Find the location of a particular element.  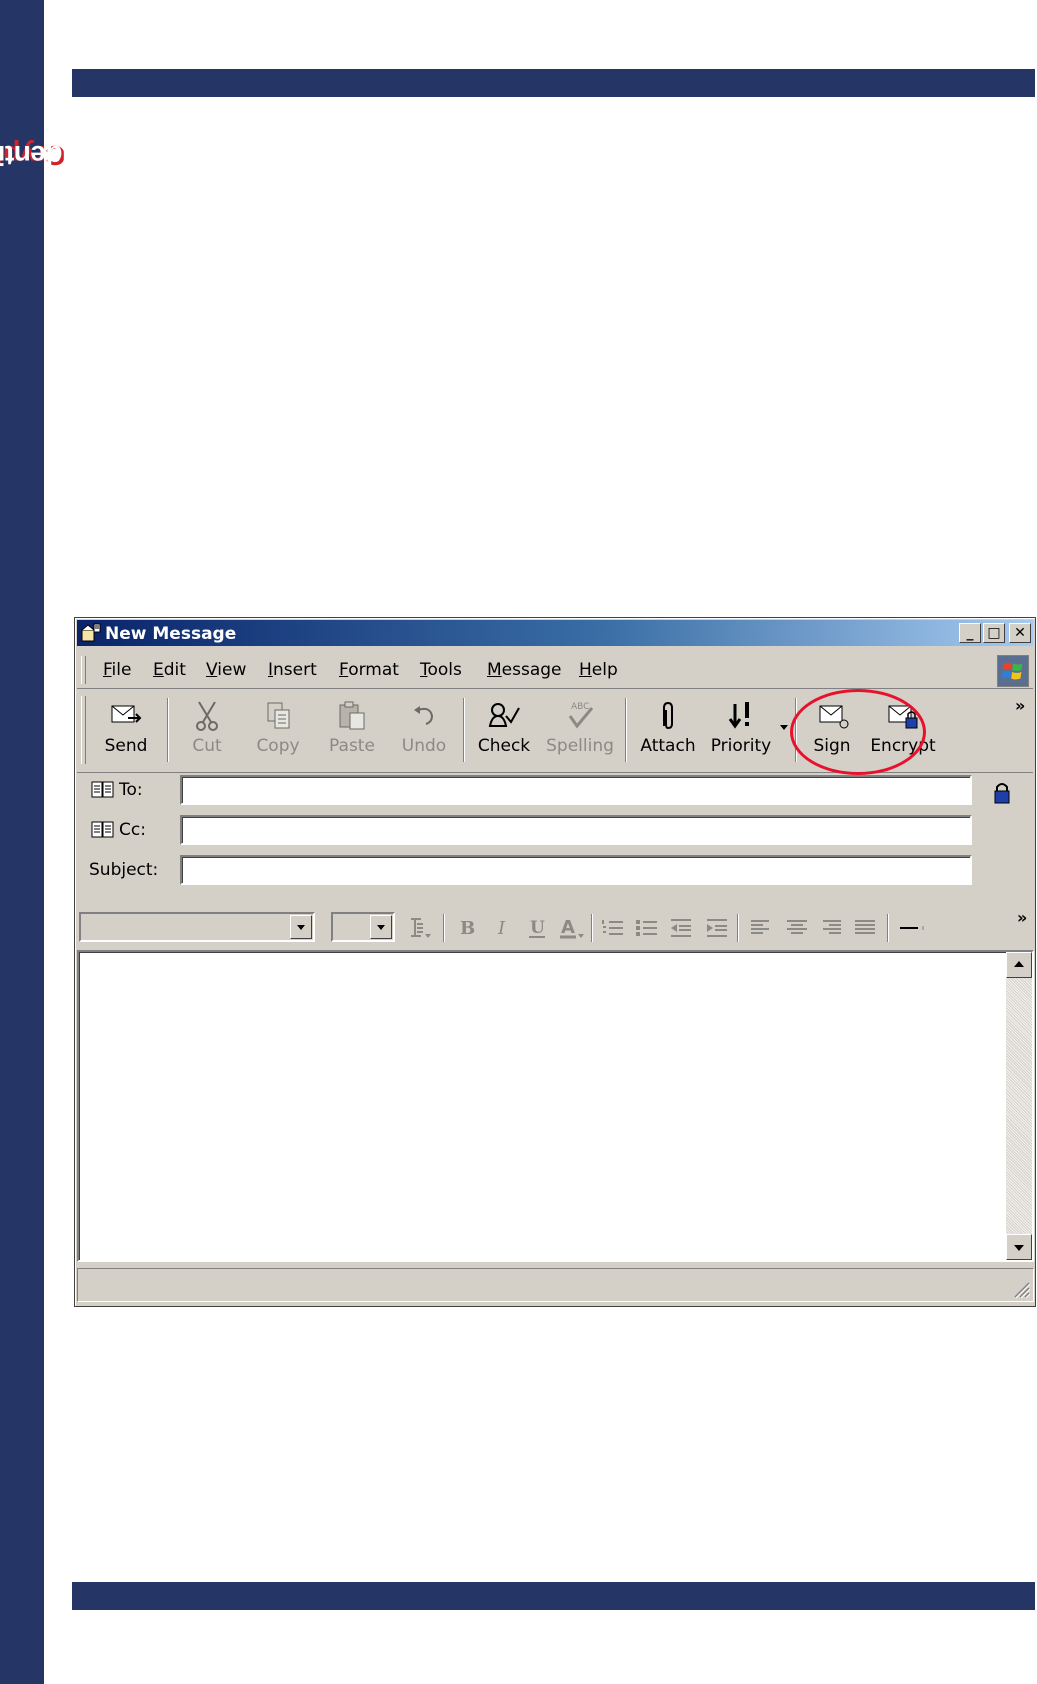

menu-message: Message is located at coordinates (524, 670).